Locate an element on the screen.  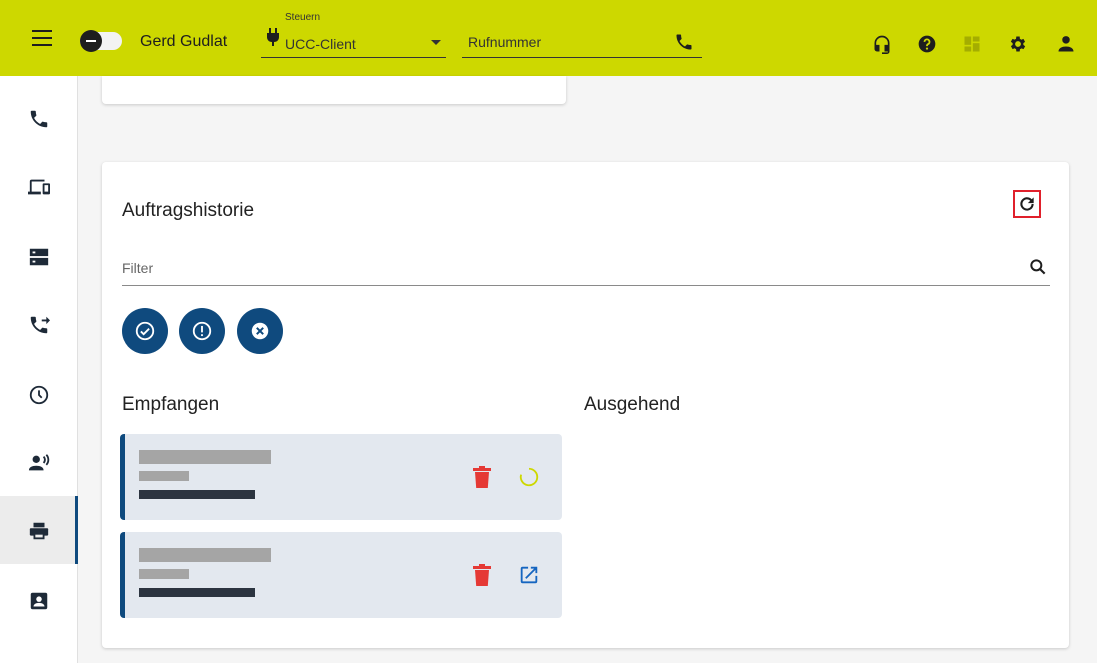
help-icon is located at coordinates (927, 44).